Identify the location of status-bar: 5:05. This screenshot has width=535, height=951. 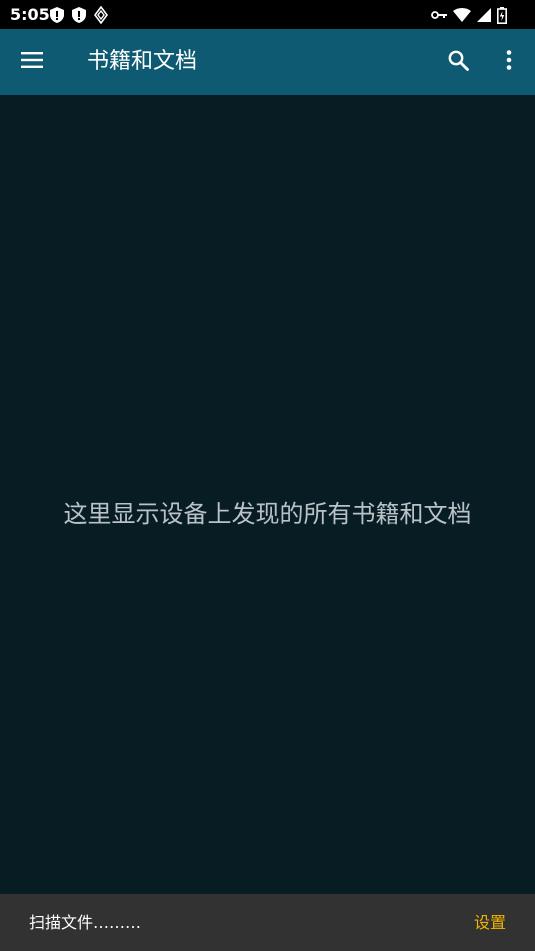
(267, 14).